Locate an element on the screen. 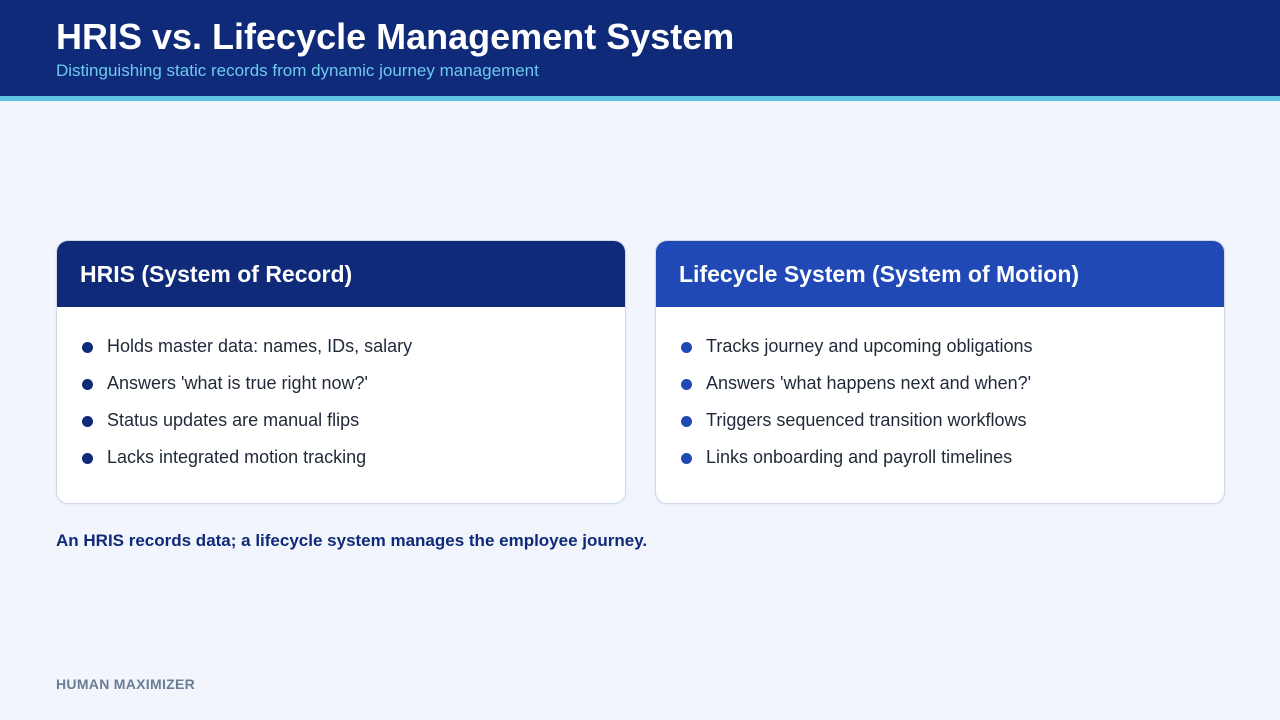 This screenshot has height=720, width=1280. list-item: Lacks integrated motion tracking is located at coordinates (353, 457).